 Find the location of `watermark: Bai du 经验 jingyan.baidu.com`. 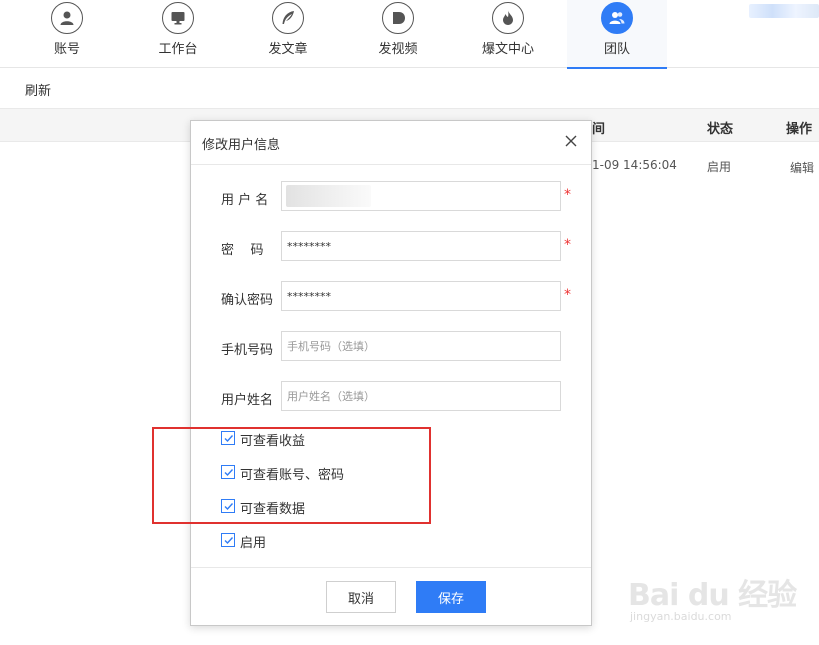

watermark: Bai du 经验 jingyan.baidu.com is located at coordinates (713, 600).